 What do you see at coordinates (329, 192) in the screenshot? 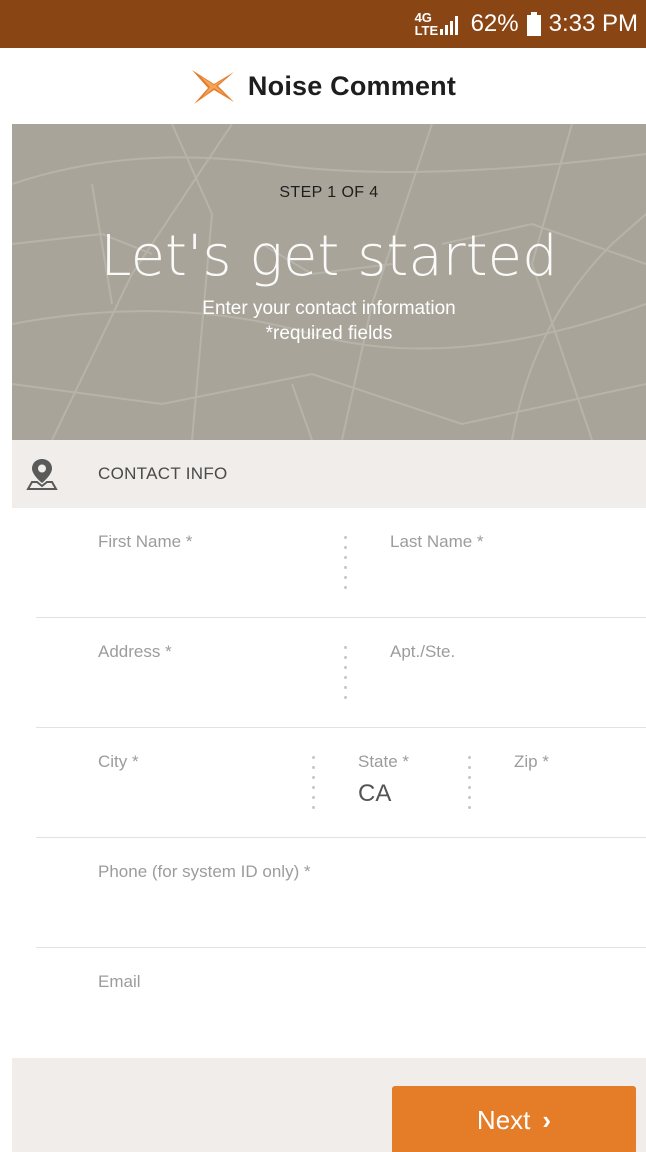
I see `step-indicator: STEP 1 OF 4` at bounding box center [329, 192].